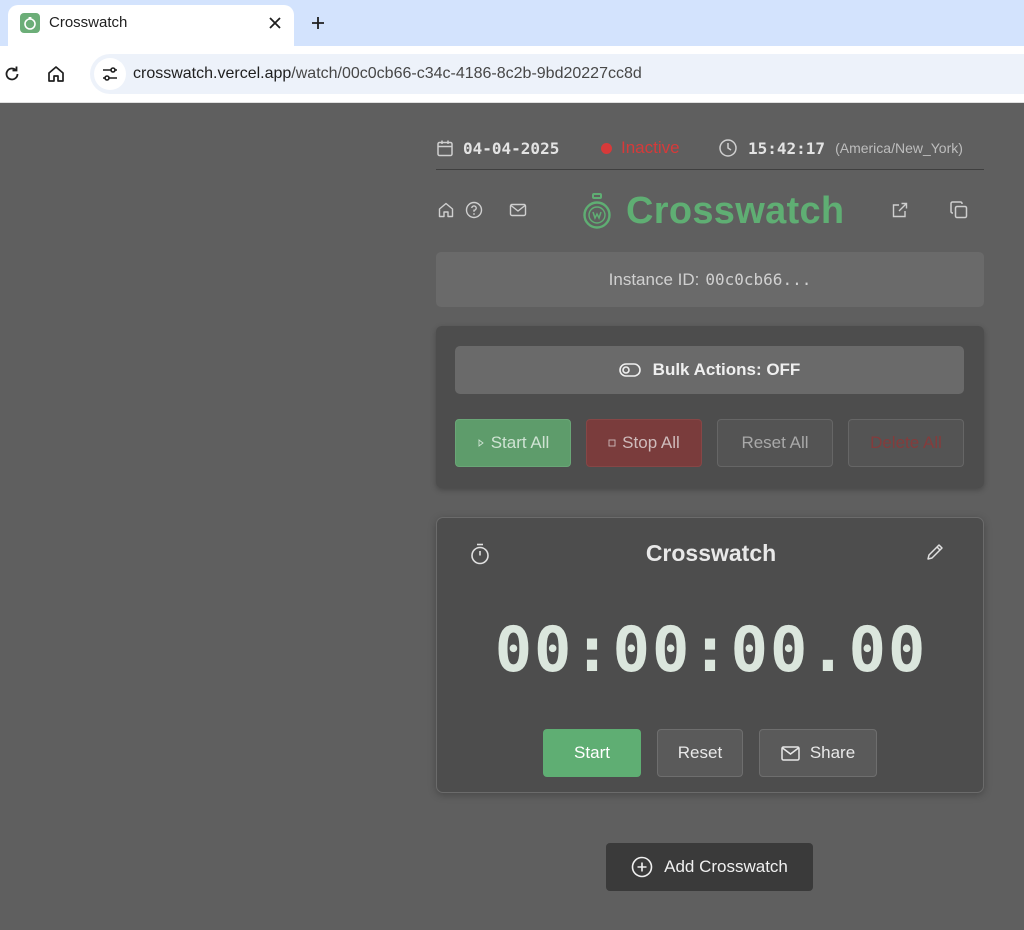 The image size is (1024, 930). Describe the element at coordinates (642, 867) in the screenshot. I see `plus-circle-icon` at that location.